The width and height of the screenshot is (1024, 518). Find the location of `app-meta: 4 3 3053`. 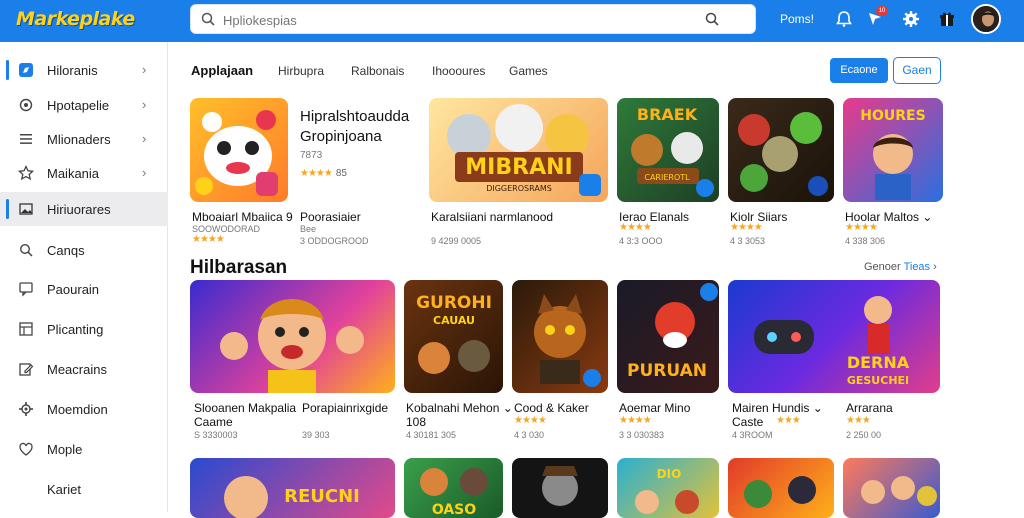

app-meta: 4 3 3053 is located at coordinates (748, 241).